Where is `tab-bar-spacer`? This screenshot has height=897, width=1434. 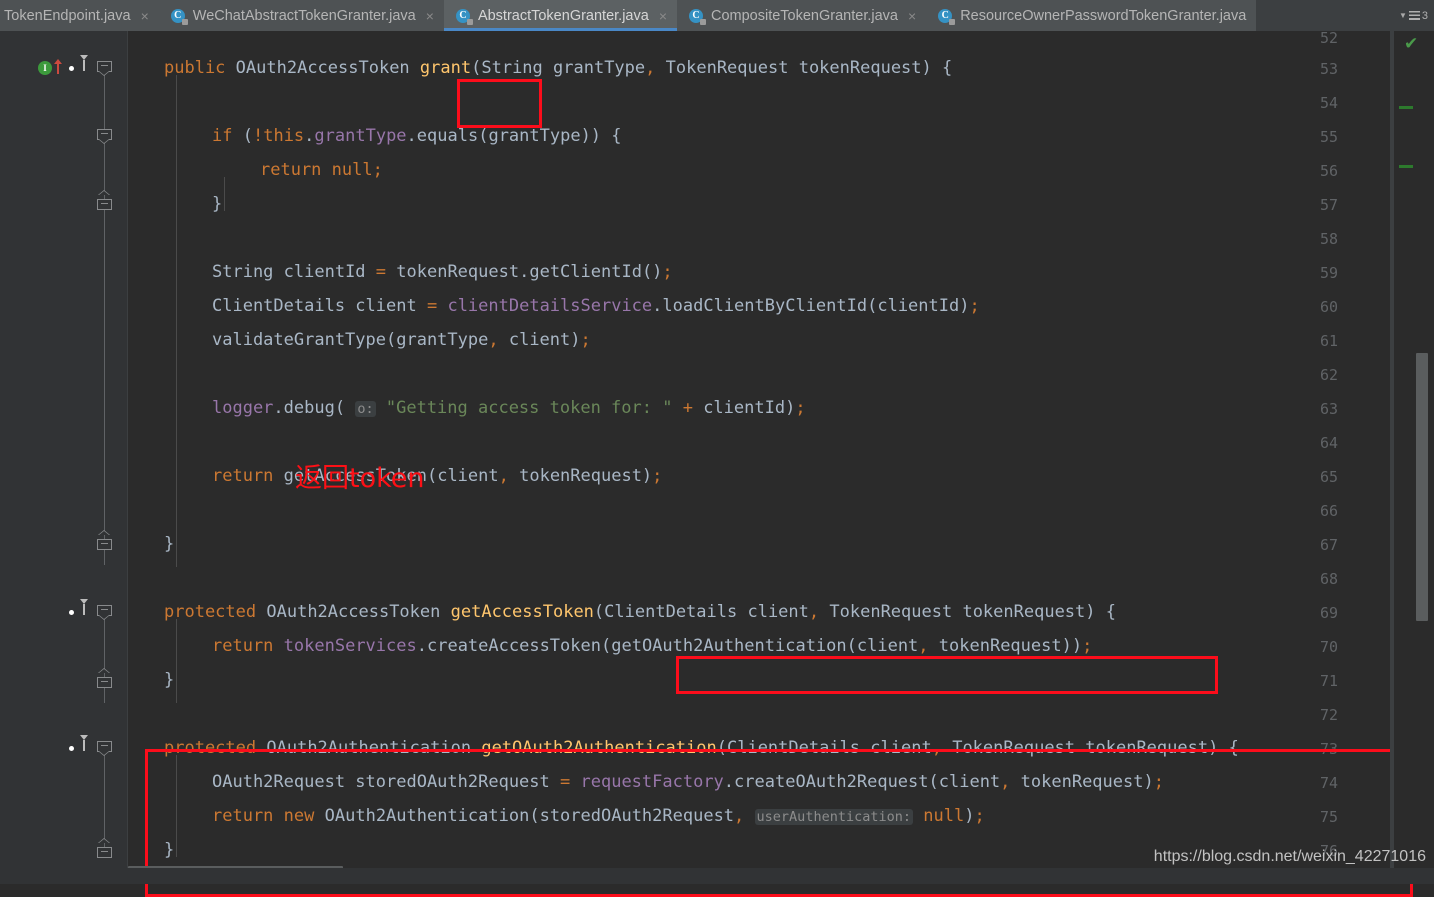 tab-bar-spacer is located at coordinates (1325, 15).